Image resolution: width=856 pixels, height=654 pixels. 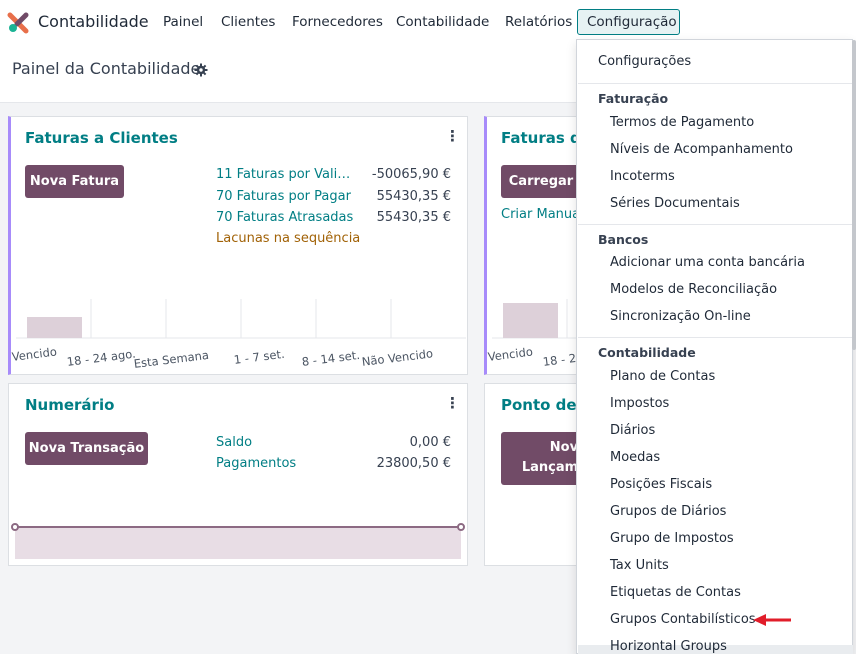 What do you see at coordinates (701, 149) in the screenshot?
I see `menu-niveis-acompanhamento: Níveis de Acompanhamento` at bounding box center [701, 149].